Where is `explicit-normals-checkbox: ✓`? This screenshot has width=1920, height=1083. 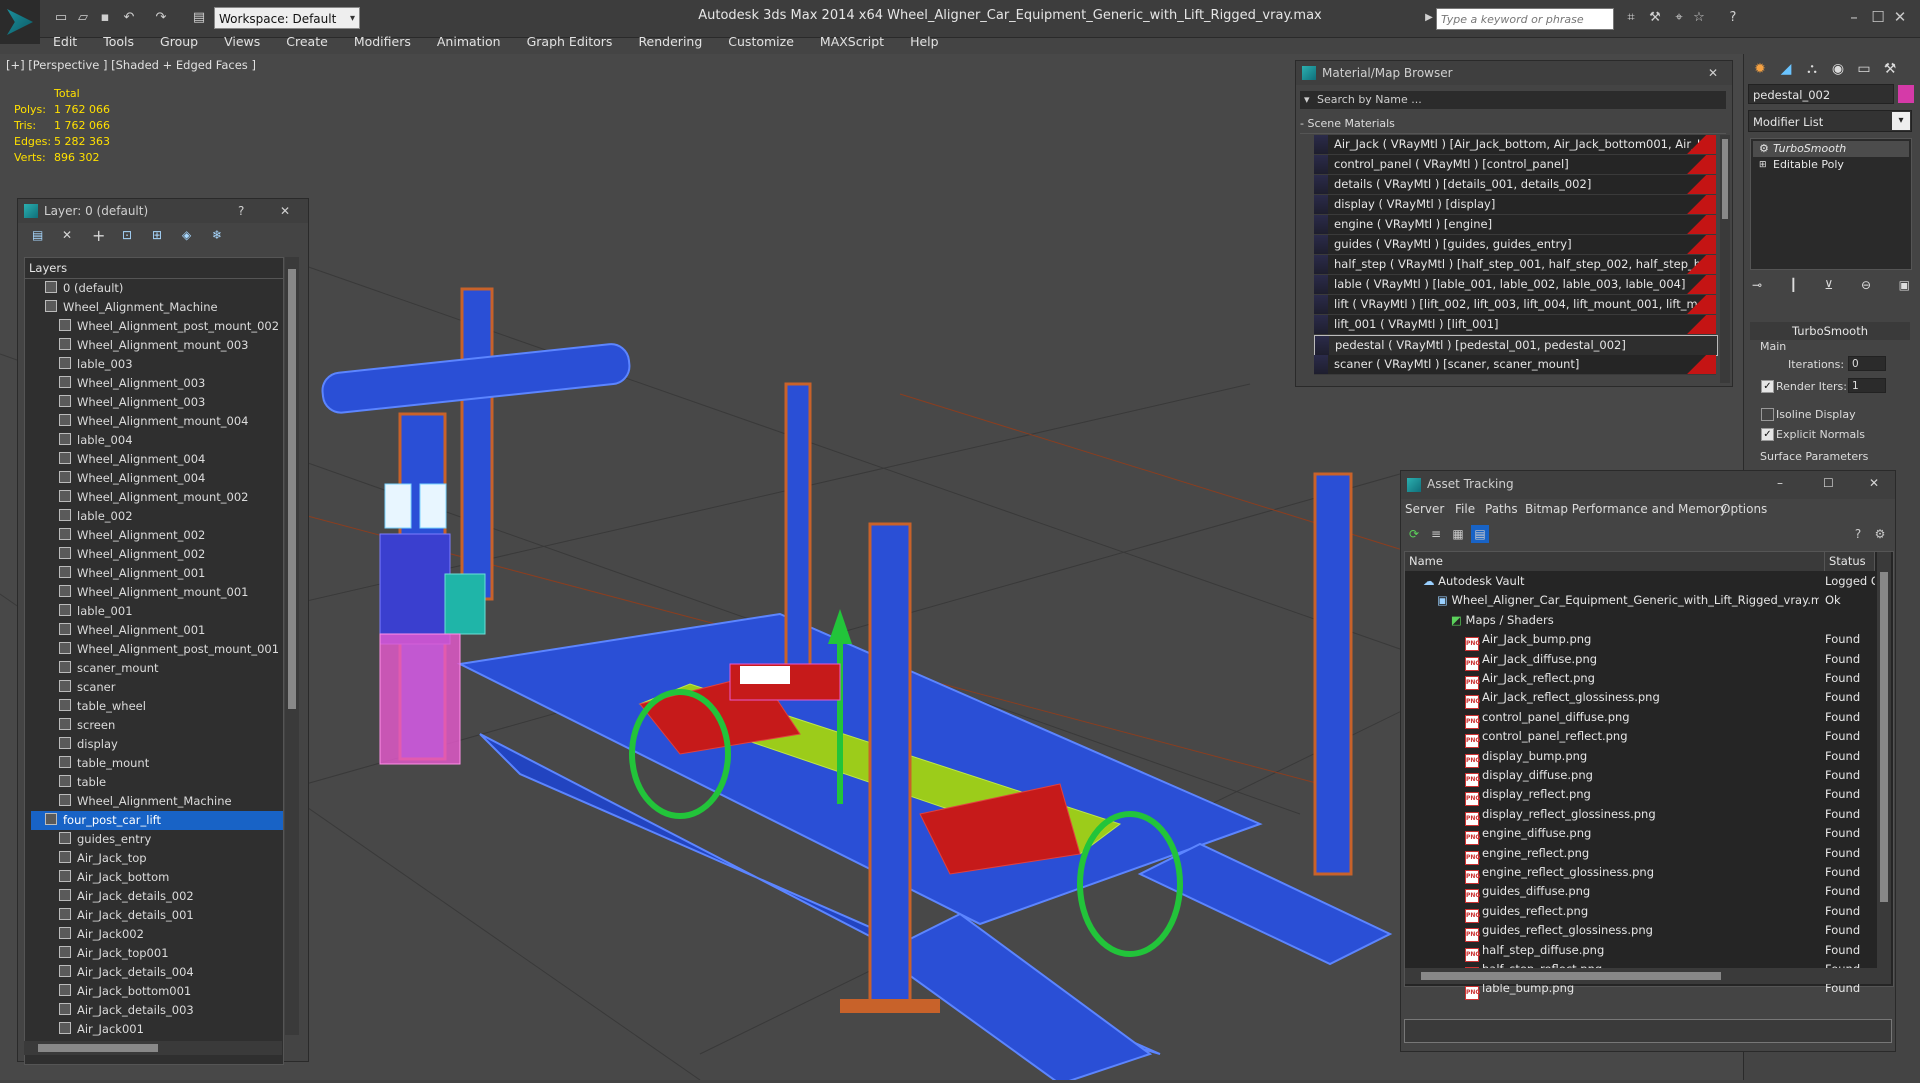 explicit-normals-checkbox: ✓ is located at coordinates (1767, 434).